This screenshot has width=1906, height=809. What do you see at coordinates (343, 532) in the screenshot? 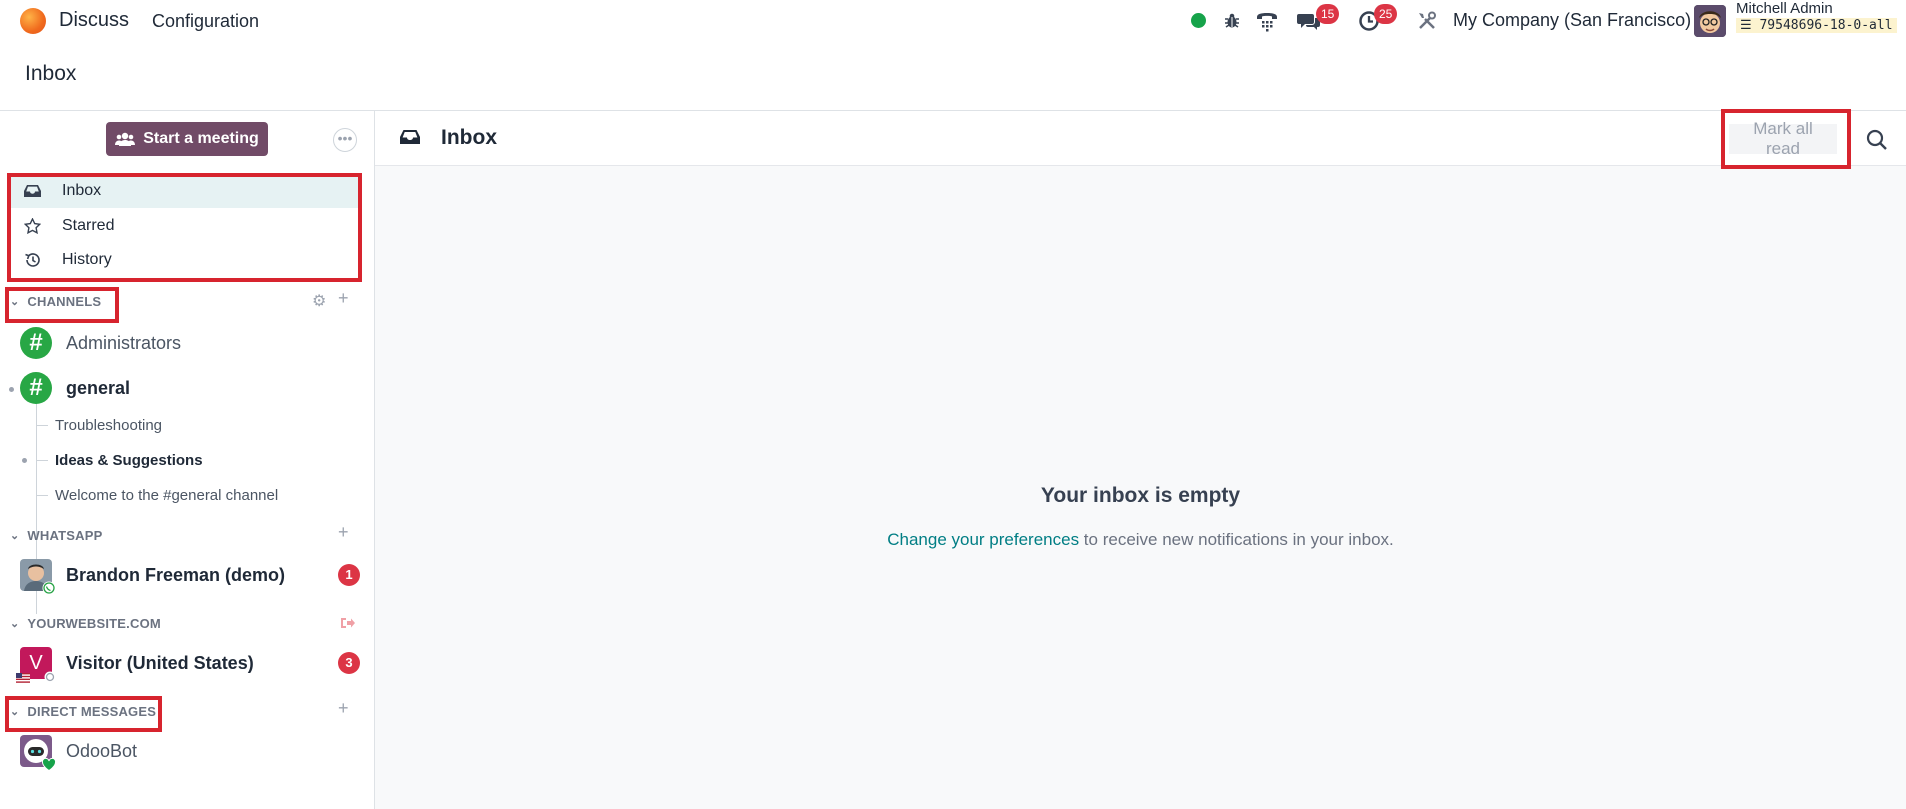
I see `add-whatsapp-button: +` at bounding box center [343, 532].